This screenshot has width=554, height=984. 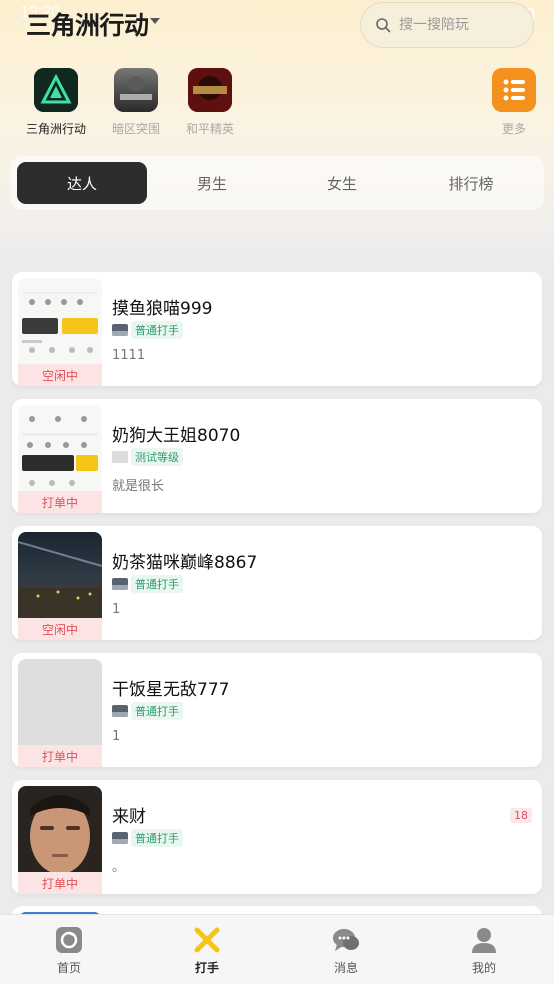 I want to click on player-description: 。, so click(x=119, y=867).